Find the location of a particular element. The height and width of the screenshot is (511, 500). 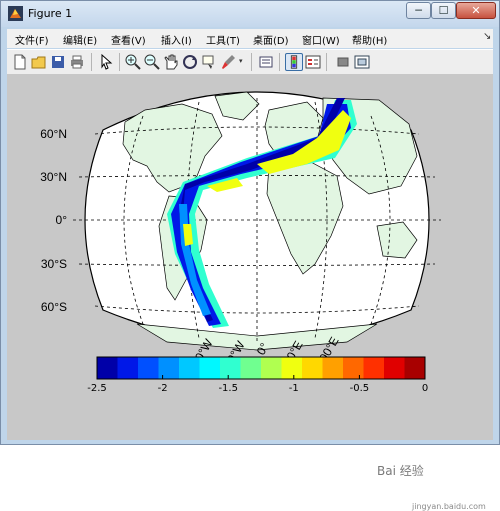

colorbar-tick-label: 0 is located at coordinates (425, 388).